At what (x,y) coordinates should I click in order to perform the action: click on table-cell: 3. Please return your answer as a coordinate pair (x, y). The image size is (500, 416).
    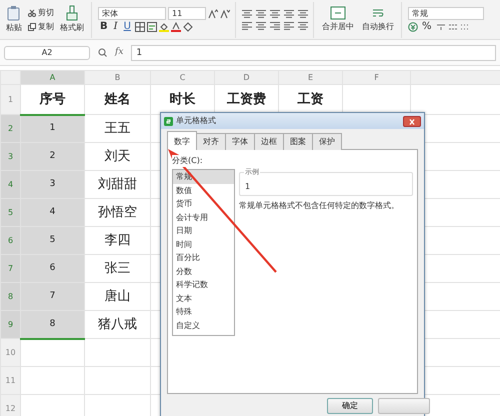
    Looking at the image, I should click on (52, 184).